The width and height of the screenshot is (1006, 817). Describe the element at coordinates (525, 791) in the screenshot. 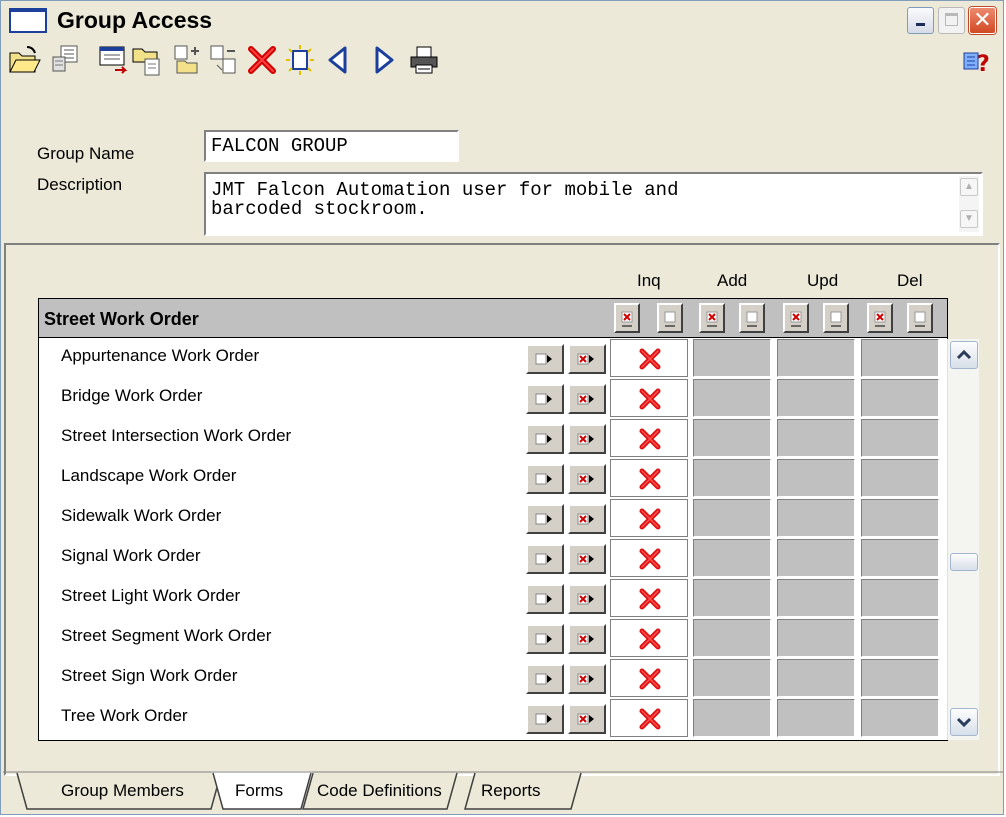

I see `tab-reports: Reports` at that location.